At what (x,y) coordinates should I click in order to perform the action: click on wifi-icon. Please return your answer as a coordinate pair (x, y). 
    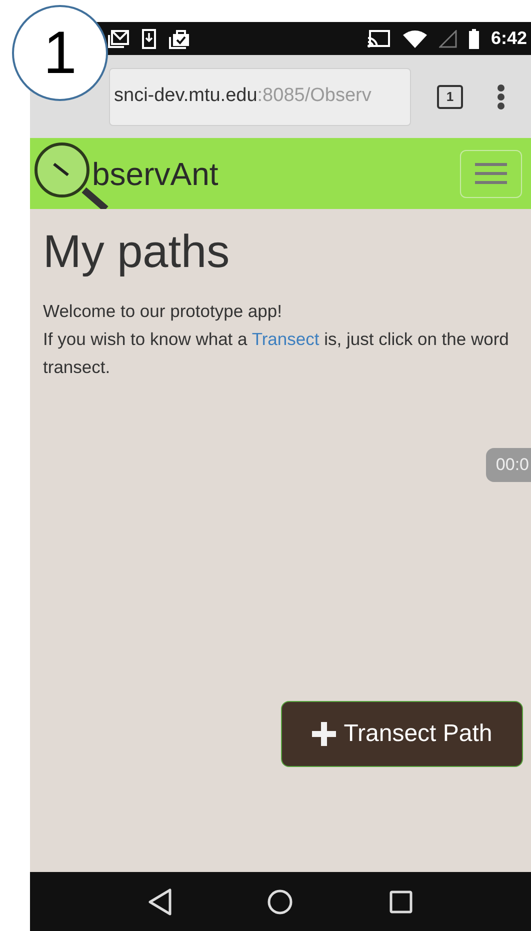
    Looking at the image, I should click on (414, 39).